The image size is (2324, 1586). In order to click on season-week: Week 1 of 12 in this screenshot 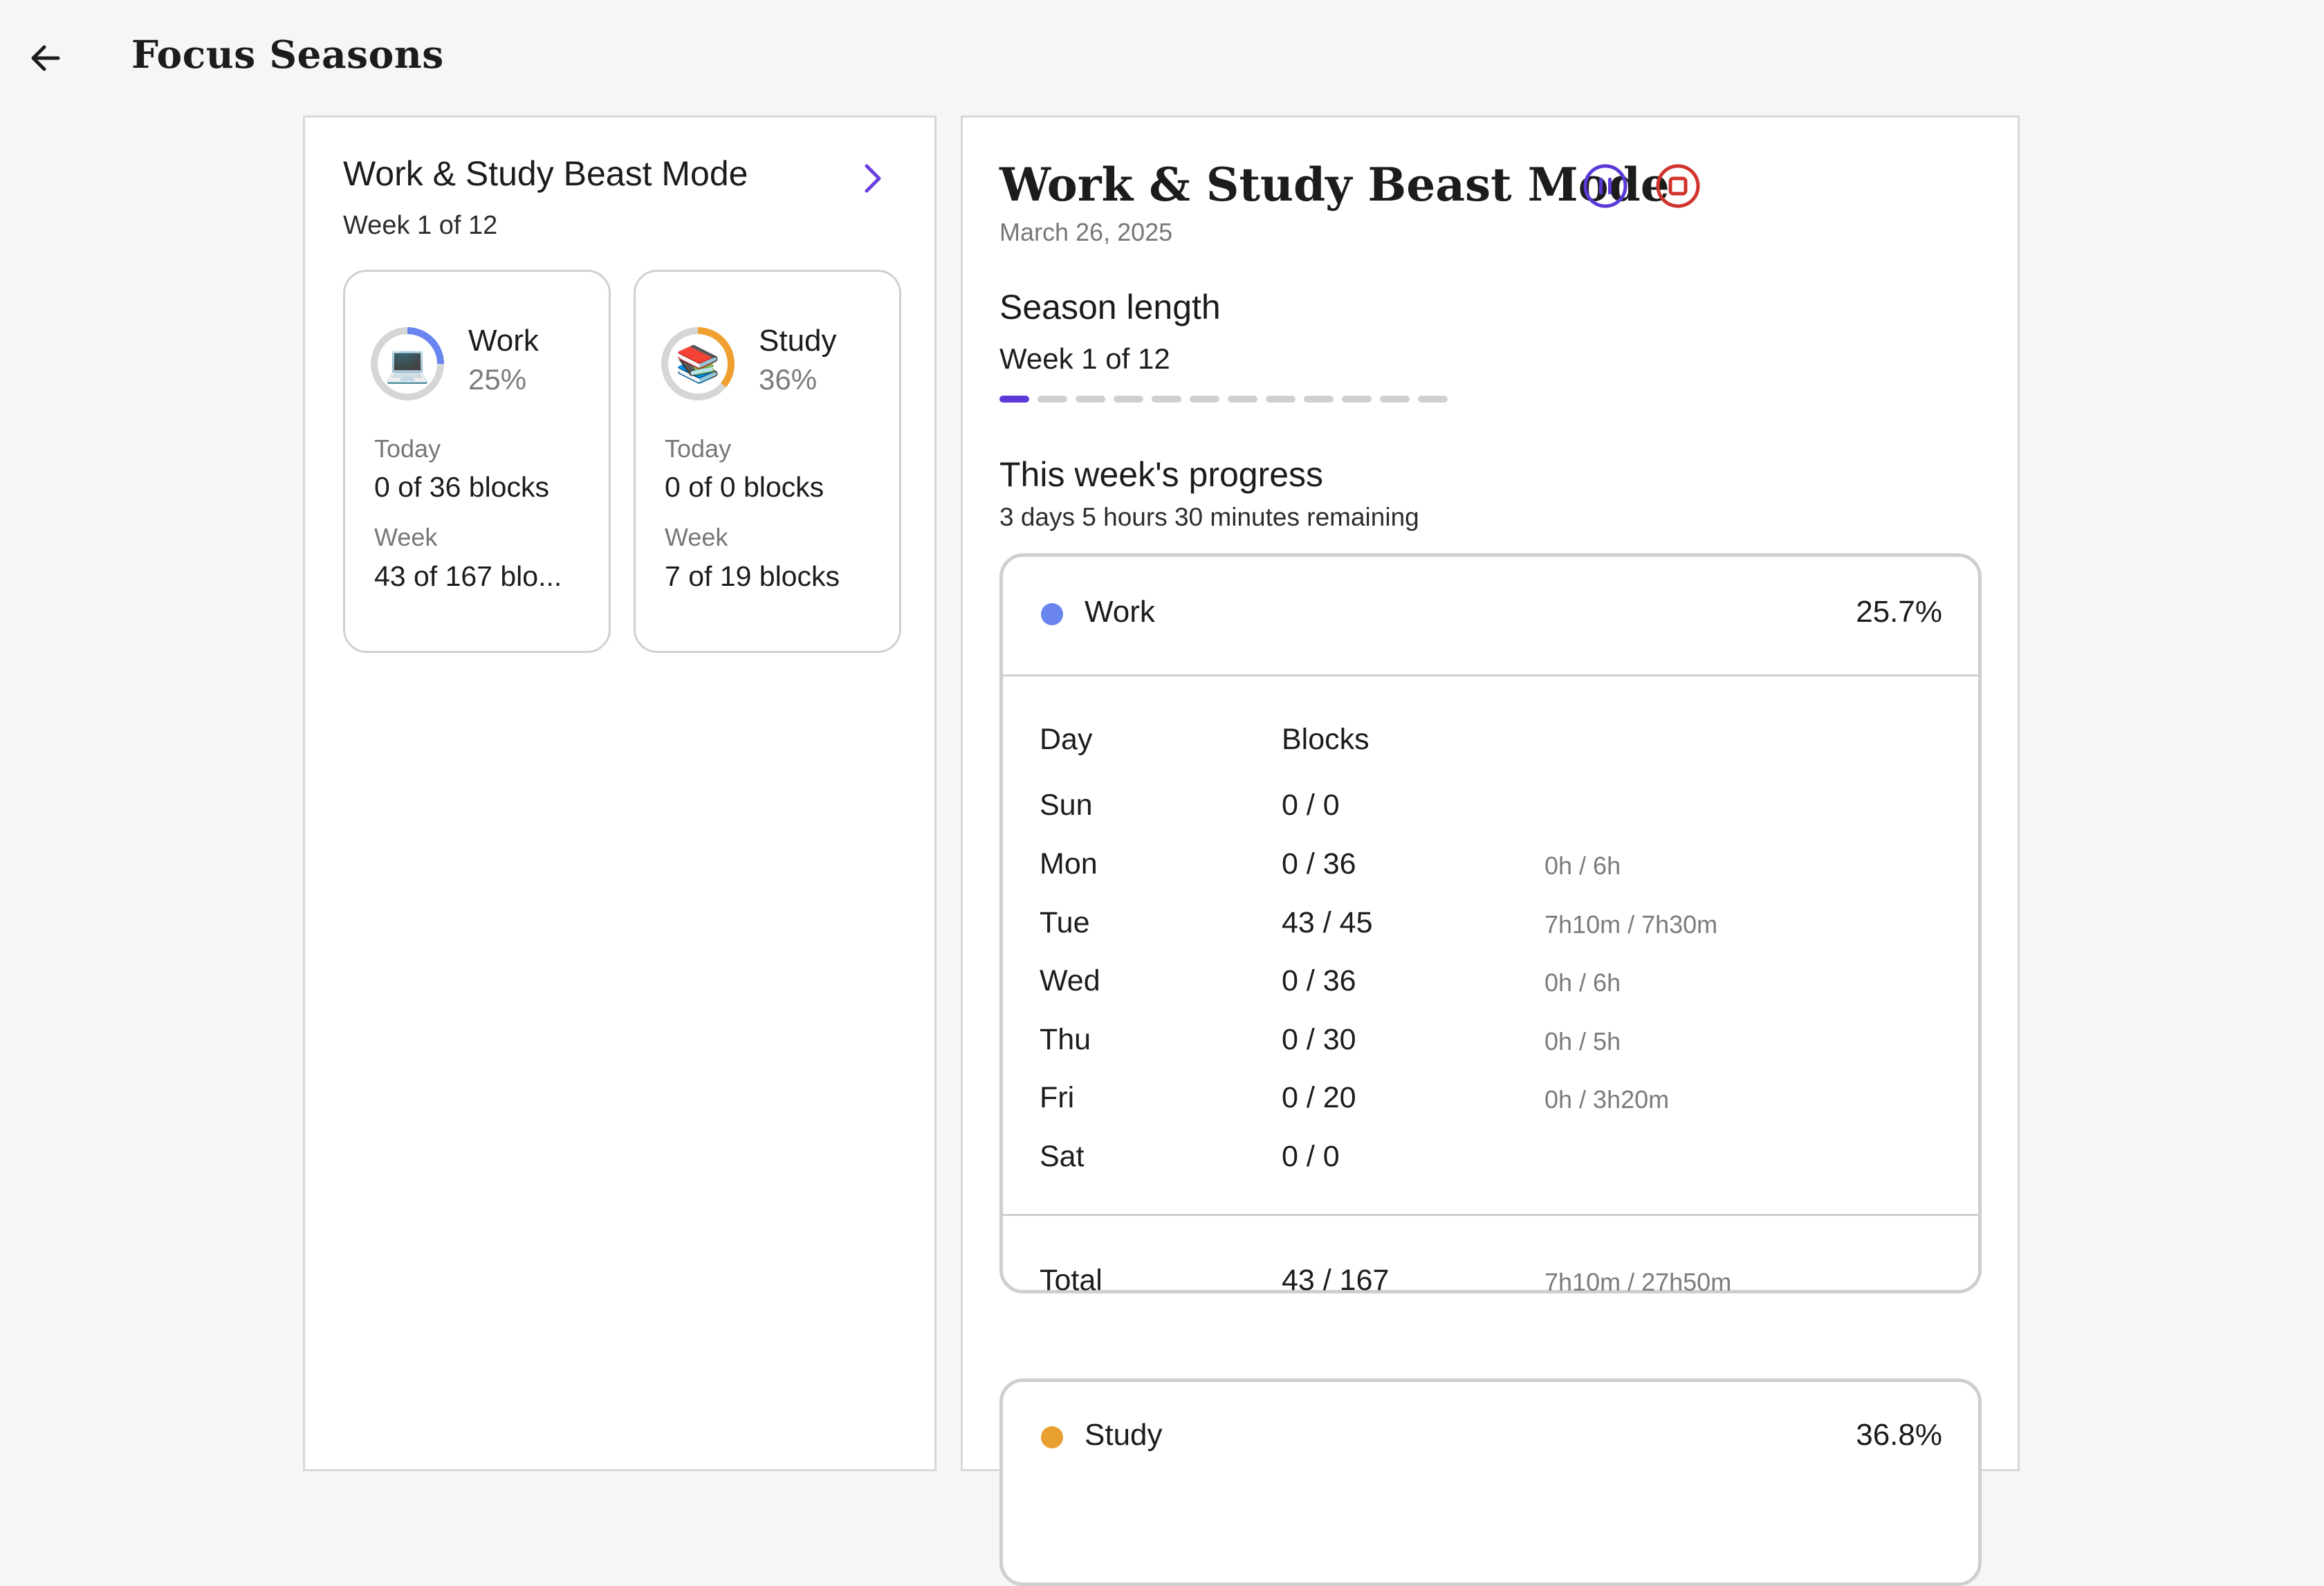, I will do `click(420, 225)`.